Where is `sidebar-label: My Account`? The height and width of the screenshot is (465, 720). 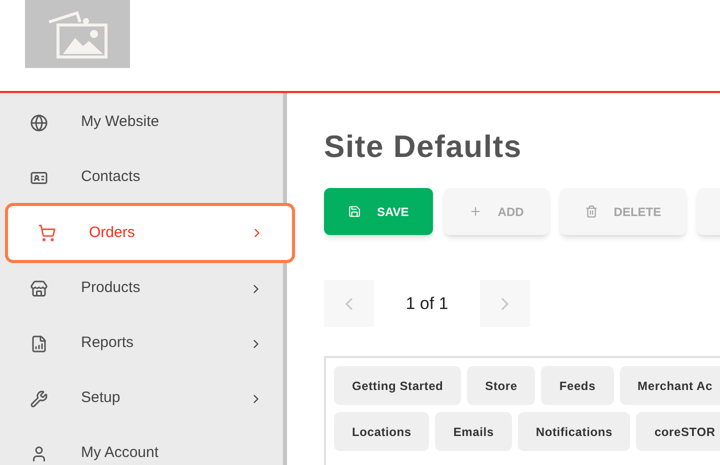 sidebar-label: My Account is located at coordinates (120, 453).